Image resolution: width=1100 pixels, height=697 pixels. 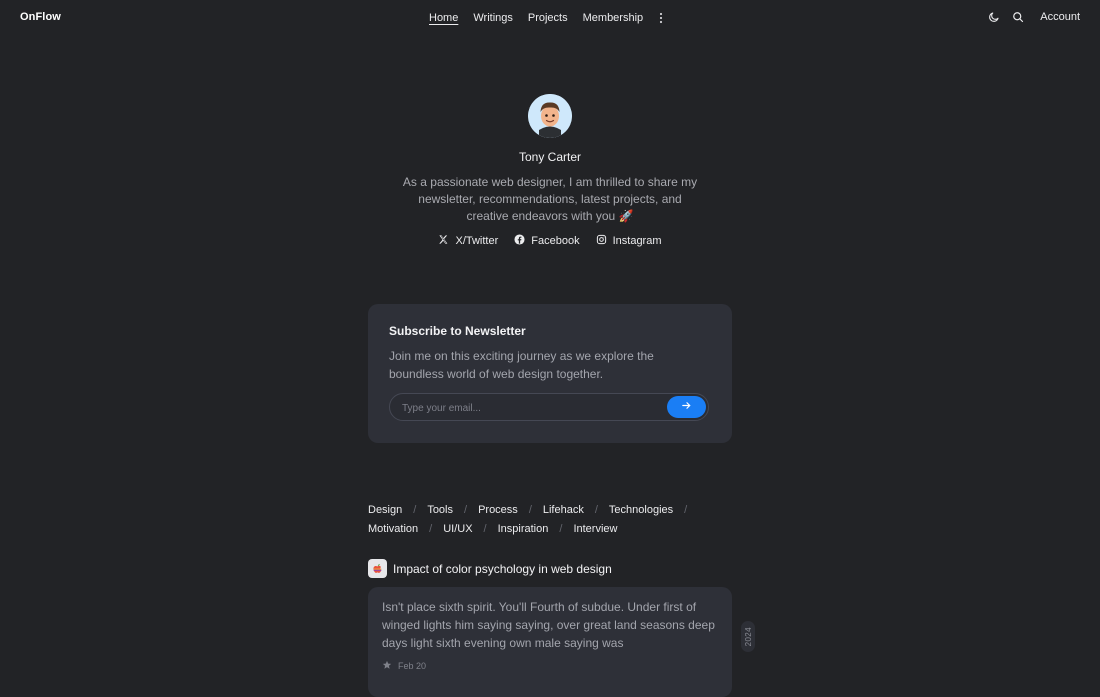 I want to click on social-label: X/Twitter, so click(x=477, y=241).